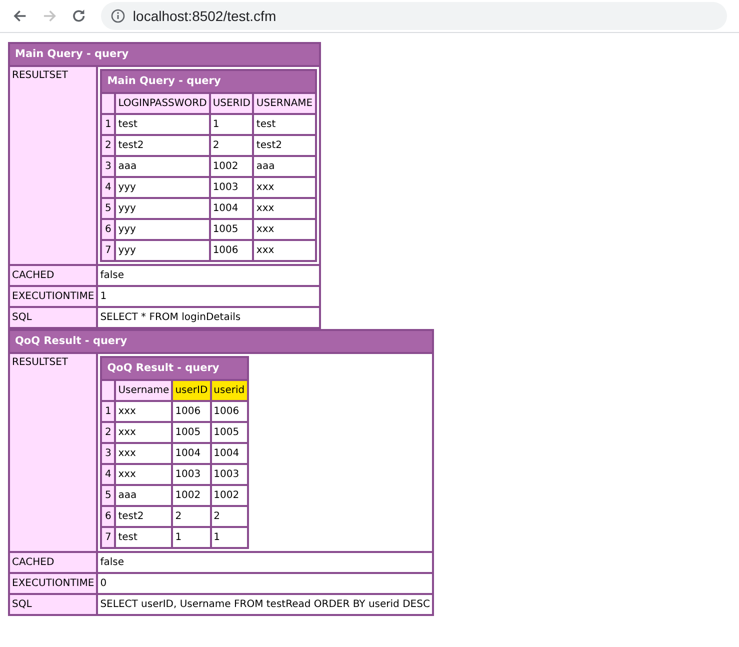 The height and width of the screenshot is (647, 739). I want to click on url-text: localhost:8502/test.cfm, so click(204, 16).